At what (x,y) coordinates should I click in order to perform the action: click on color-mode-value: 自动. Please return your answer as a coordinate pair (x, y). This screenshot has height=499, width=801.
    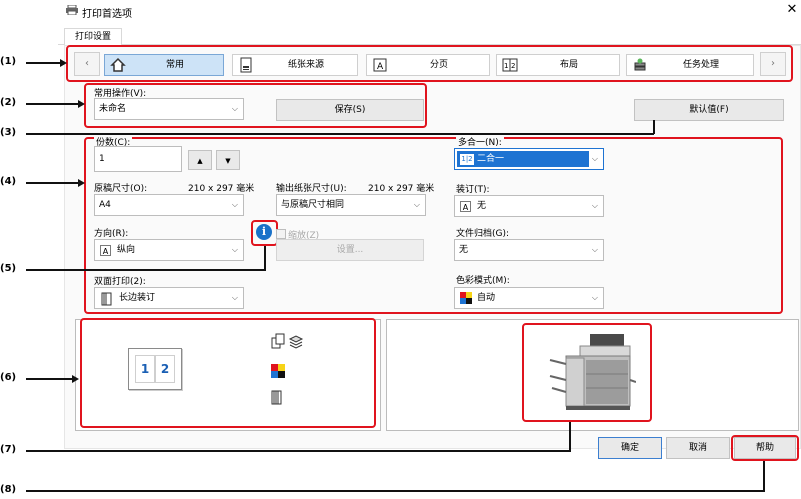
    Looking at the image, I should click on (486, 298).